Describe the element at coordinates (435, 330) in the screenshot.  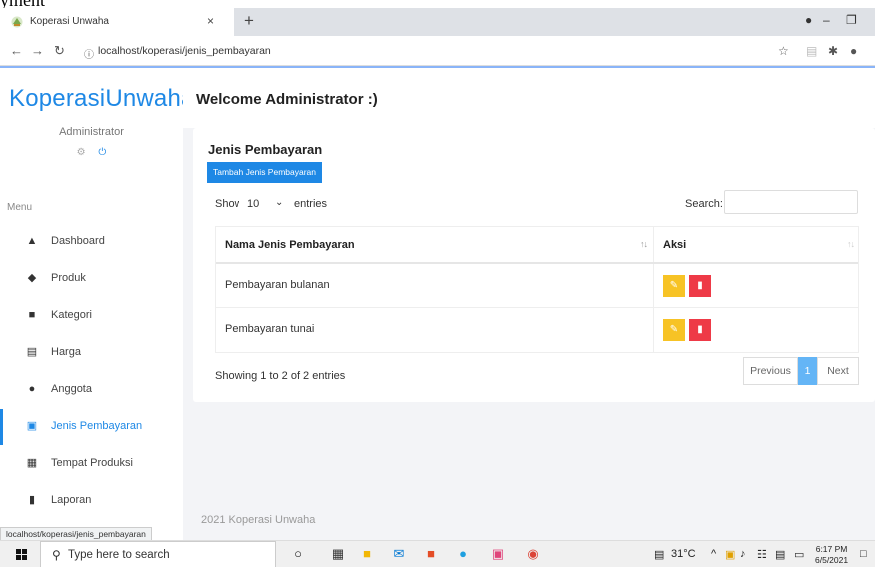
I see `cell-name: Pembayaran tunai` at that location.